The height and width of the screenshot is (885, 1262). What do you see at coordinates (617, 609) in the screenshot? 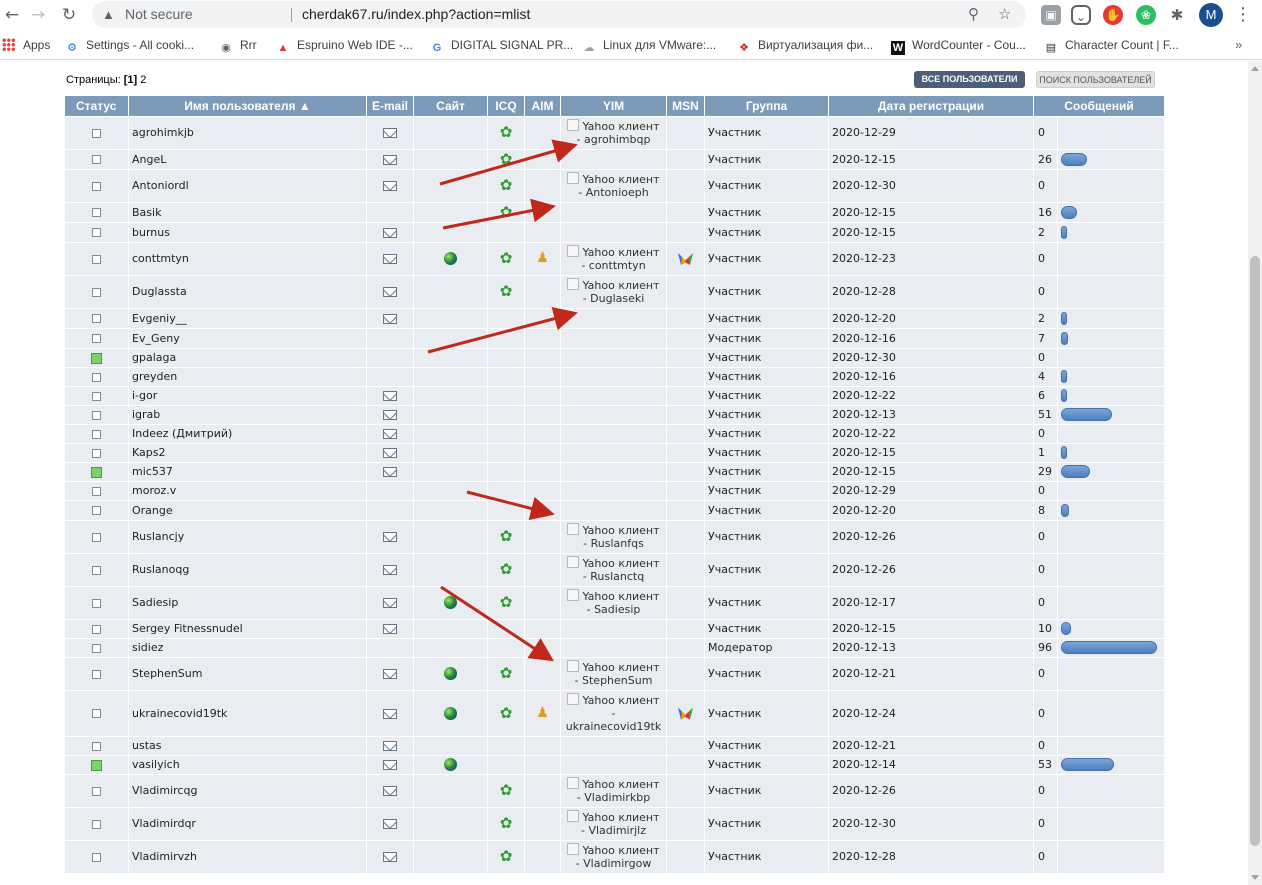
I see `yim-username: Sadiesip` at bounding box center [617, 609].